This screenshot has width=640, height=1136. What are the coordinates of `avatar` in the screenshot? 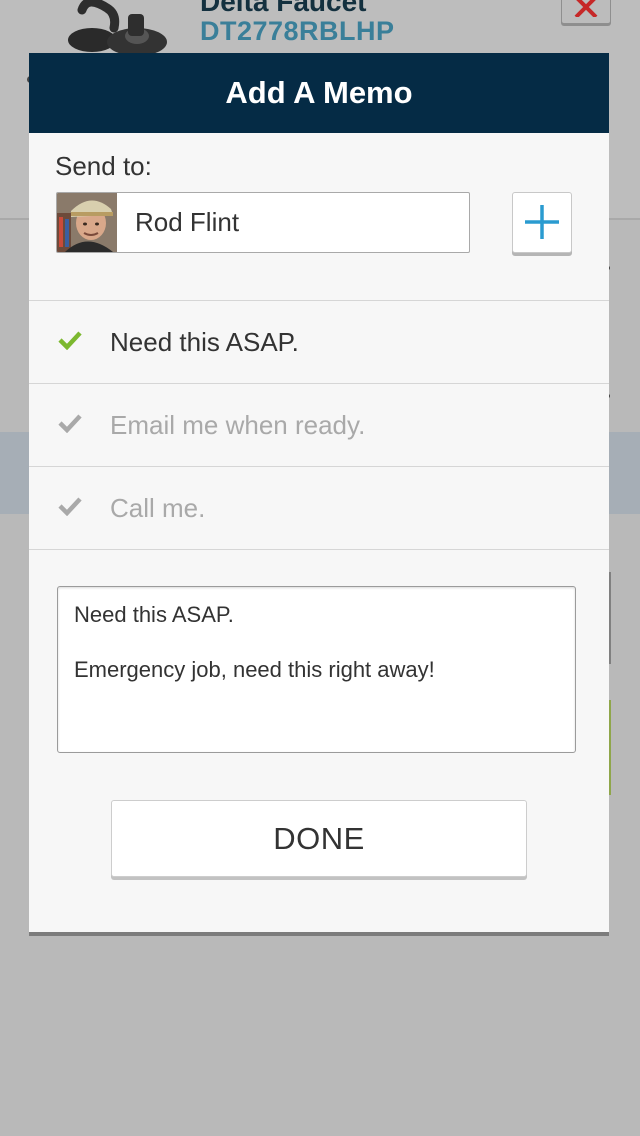 It's located at (87, 222).